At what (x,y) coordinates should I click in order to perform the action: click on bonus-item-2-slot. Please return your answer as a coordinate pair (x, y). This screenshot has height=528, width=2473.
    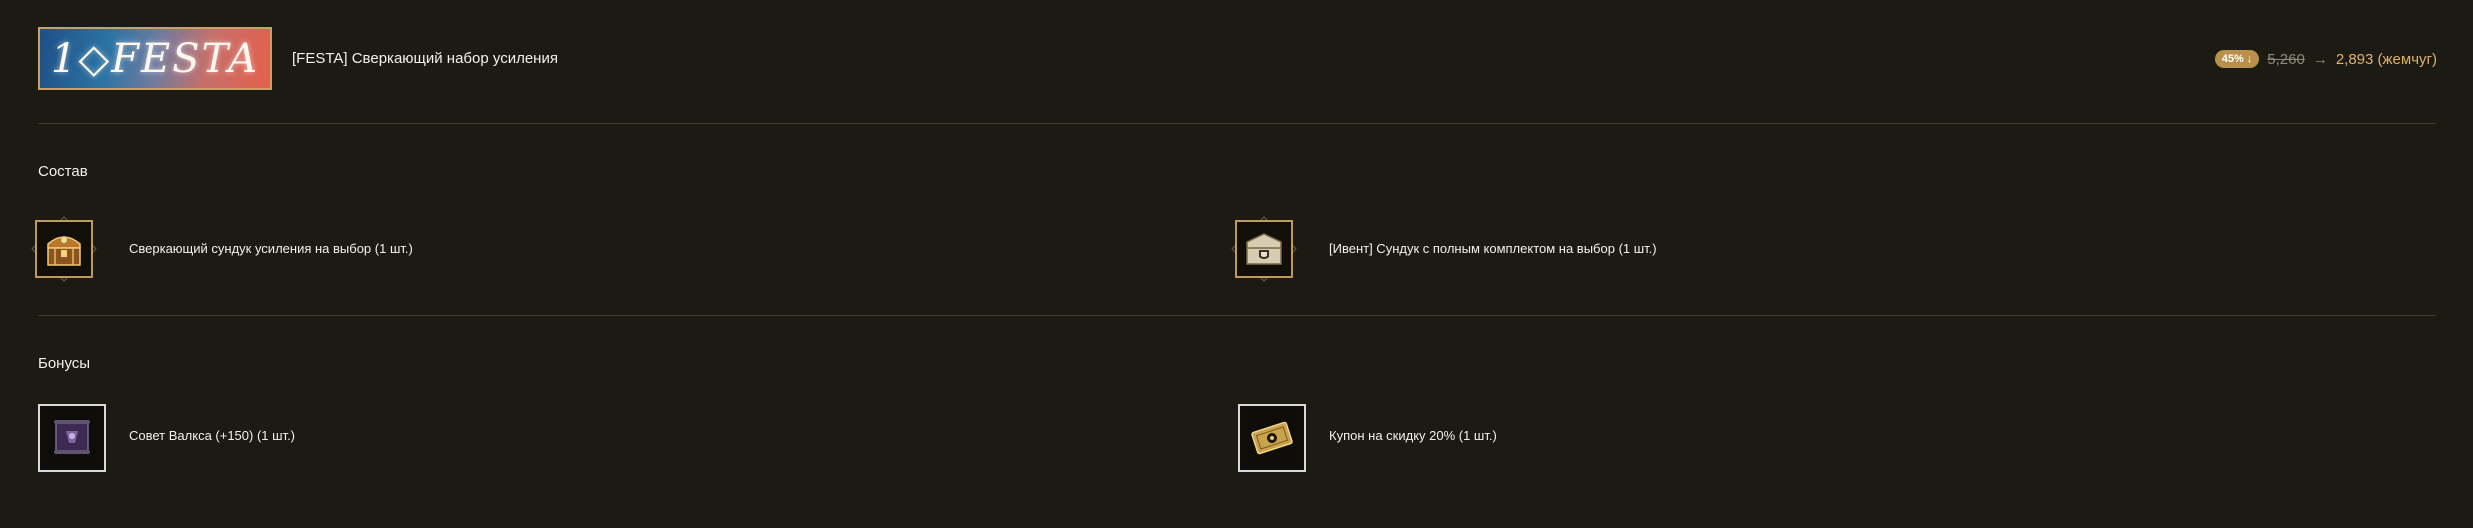
    Looking at the image, I should click on (1272, 438).